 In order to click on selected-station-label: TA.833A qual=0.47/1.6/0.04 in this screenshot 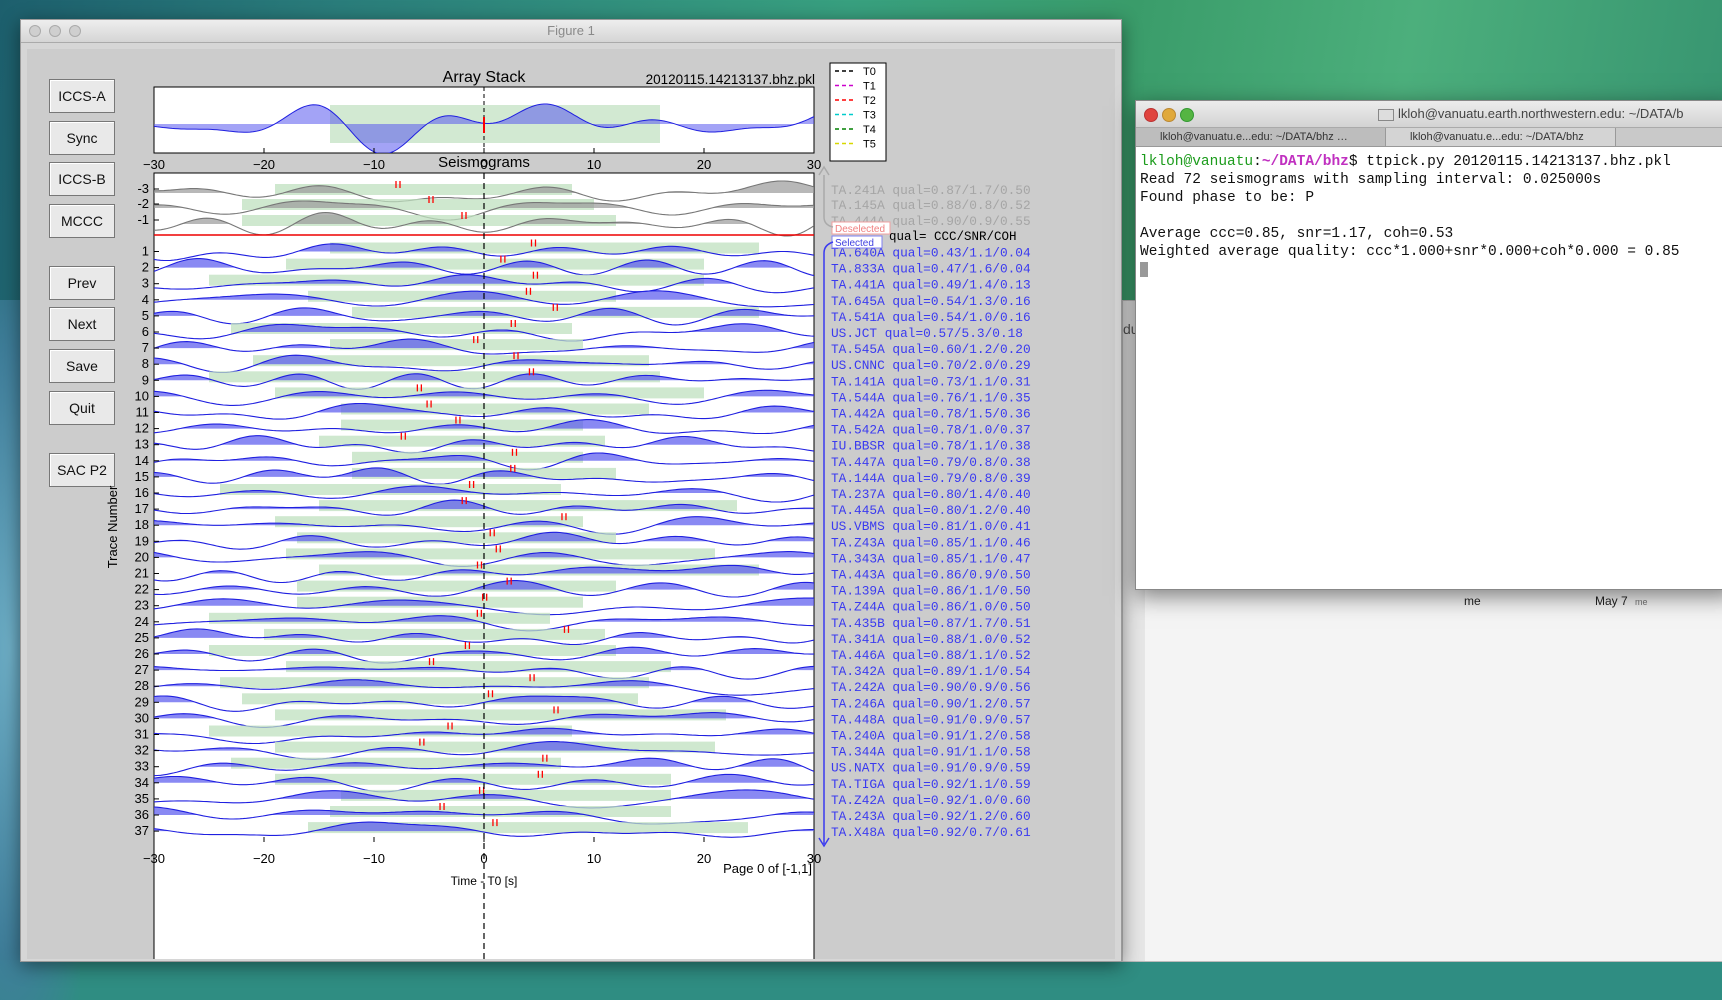, I will do `click(931, 269)`.